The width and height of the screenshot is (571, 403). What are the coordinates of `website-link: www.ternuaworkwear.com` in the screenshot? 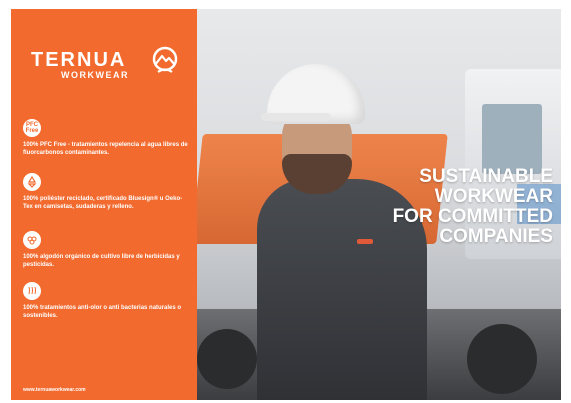 It's located at (54, 390).